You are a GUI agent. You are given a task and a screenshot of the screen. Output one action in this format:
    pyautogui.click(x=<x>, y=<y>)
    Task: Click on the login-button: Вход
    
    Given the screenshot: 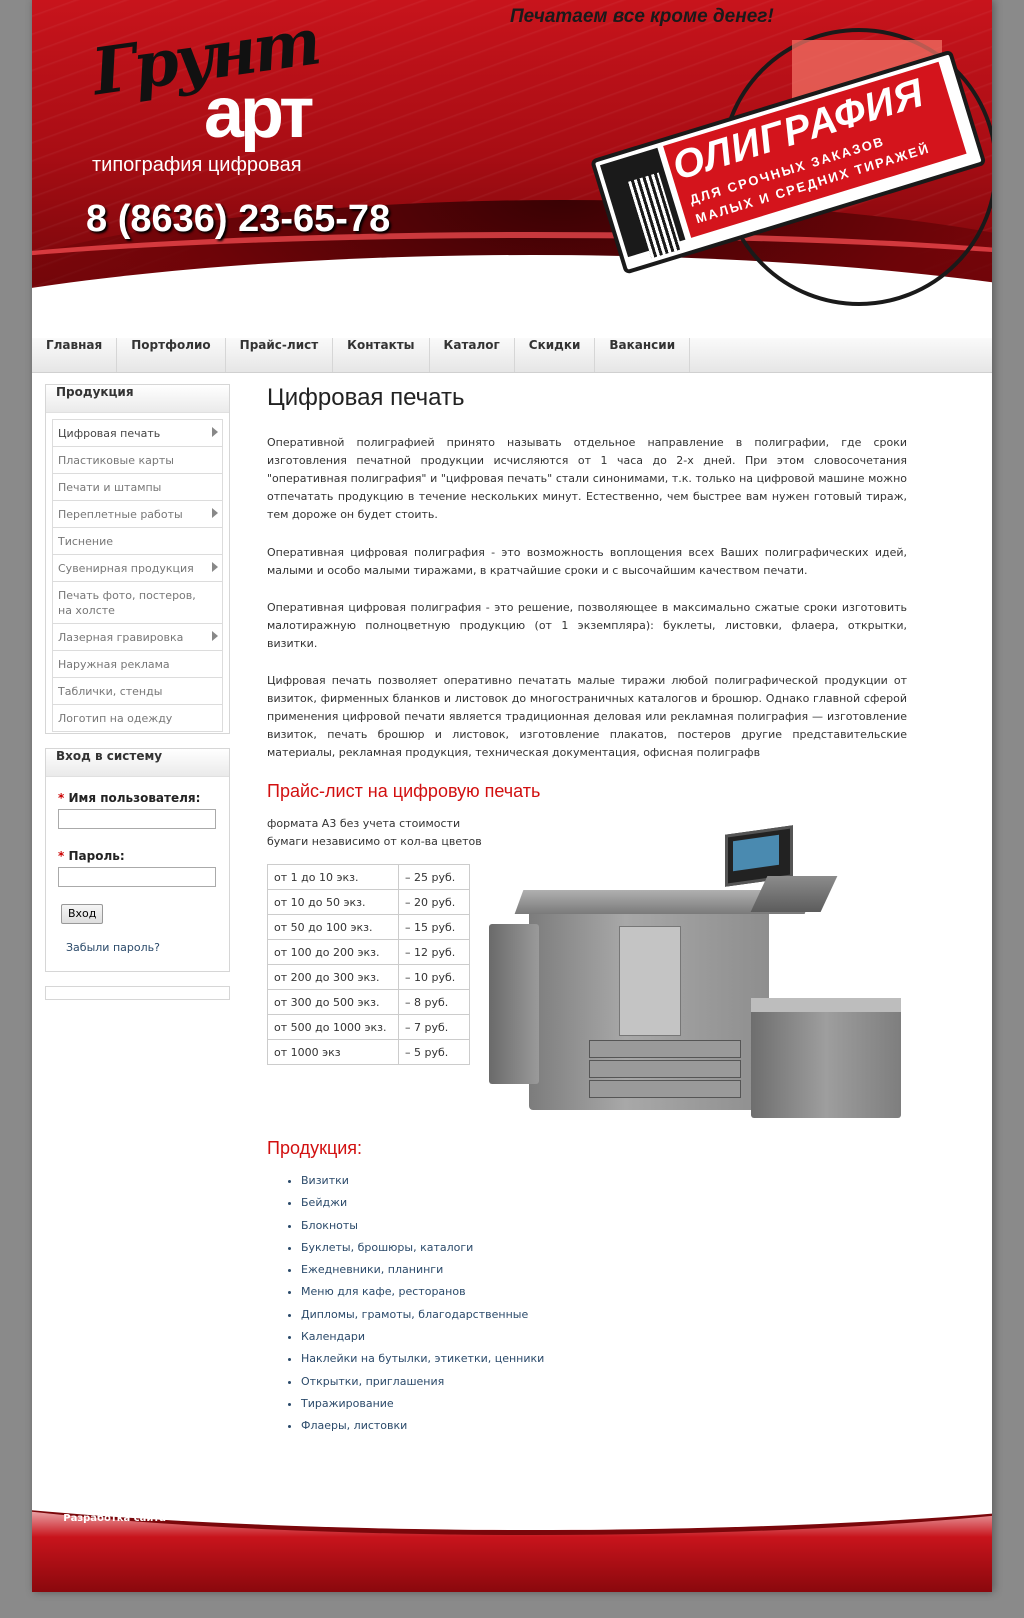 What is the action you would take?
    pyautogui.click(x=82, y=914)
    